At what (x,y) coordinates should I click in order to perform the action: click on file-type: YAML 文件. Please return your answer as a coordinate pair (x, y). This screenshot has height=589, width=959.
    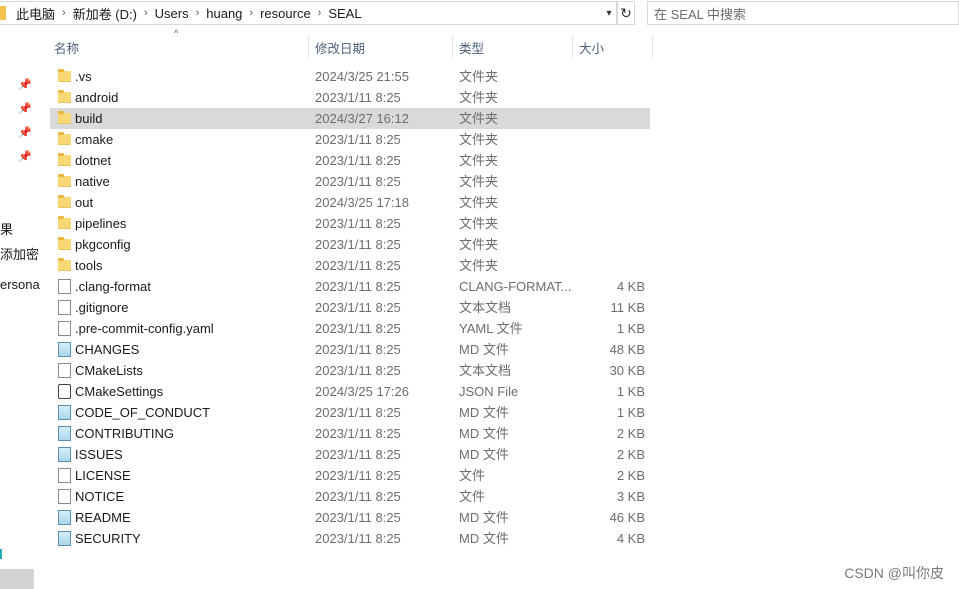
    Looking at the image, I should click on (491, 328).